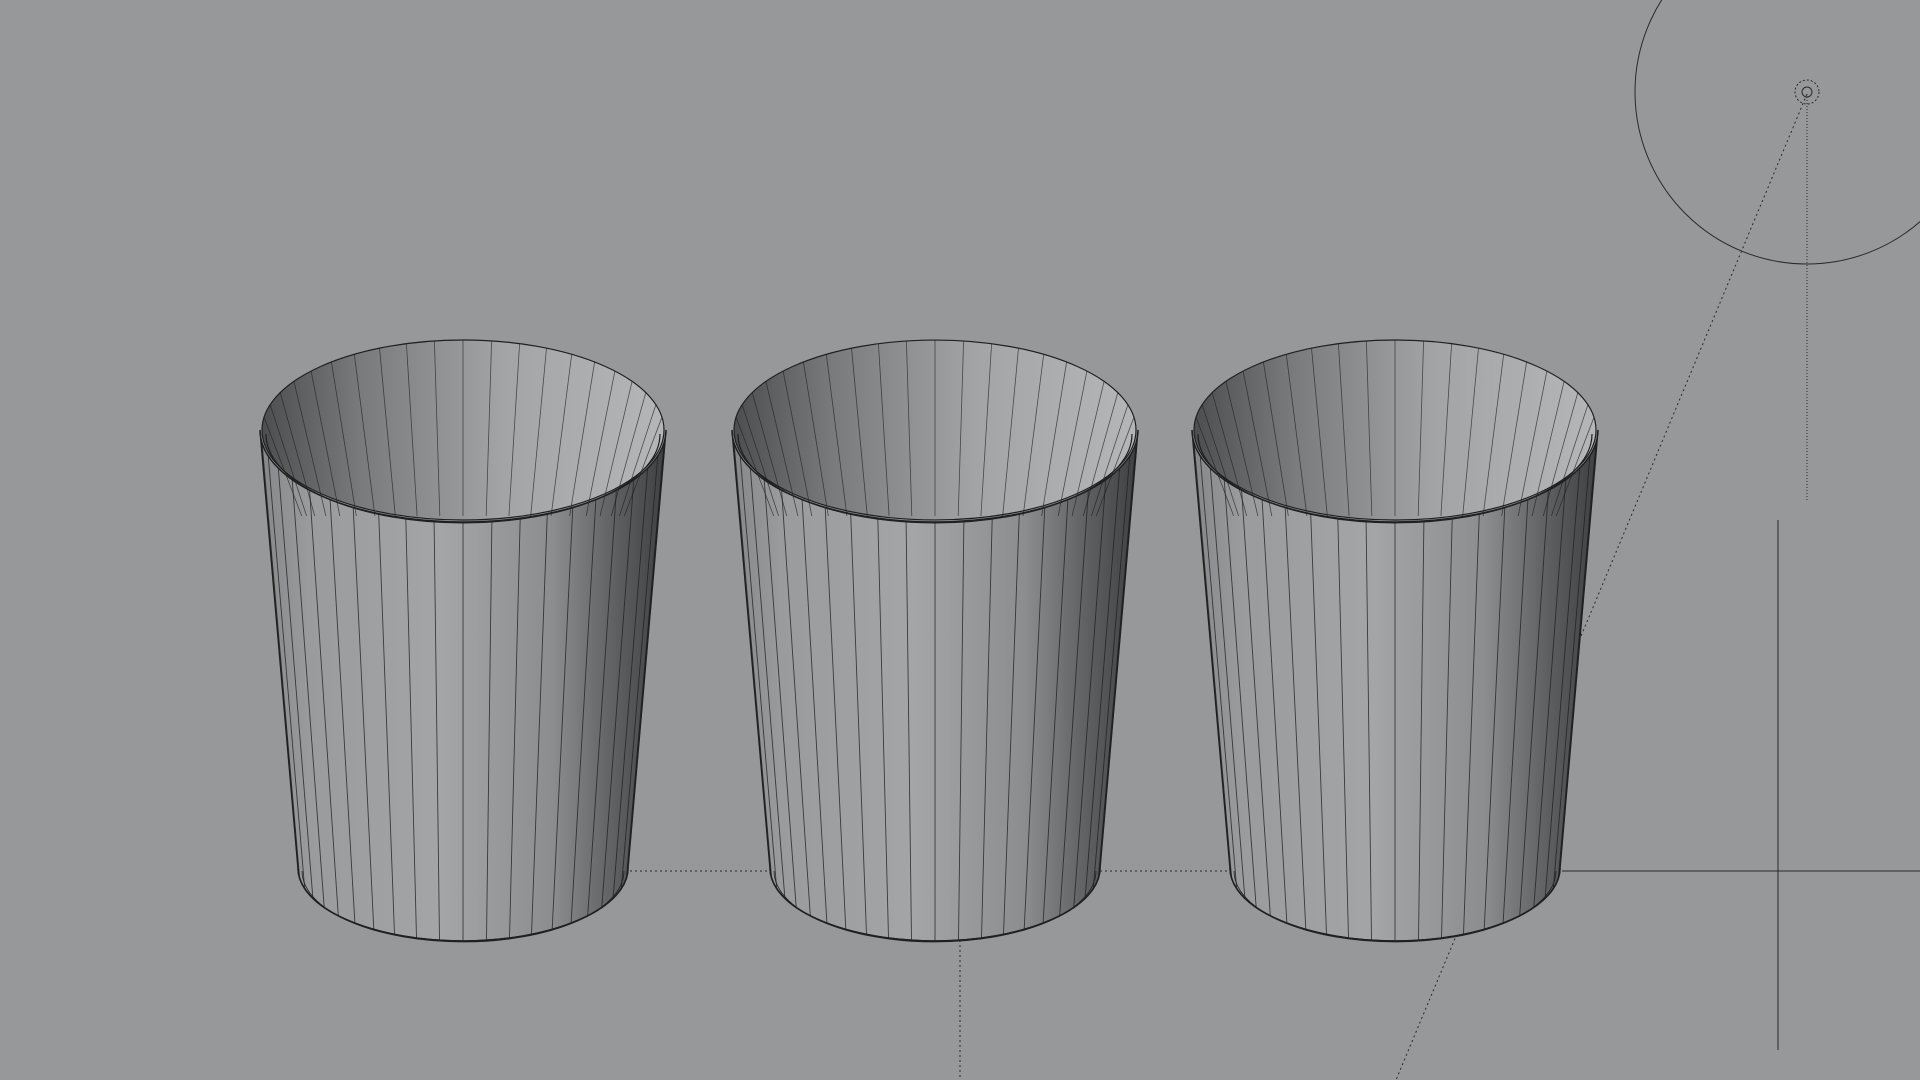  I want to click on light-cone-circle, so click(1777, 132).